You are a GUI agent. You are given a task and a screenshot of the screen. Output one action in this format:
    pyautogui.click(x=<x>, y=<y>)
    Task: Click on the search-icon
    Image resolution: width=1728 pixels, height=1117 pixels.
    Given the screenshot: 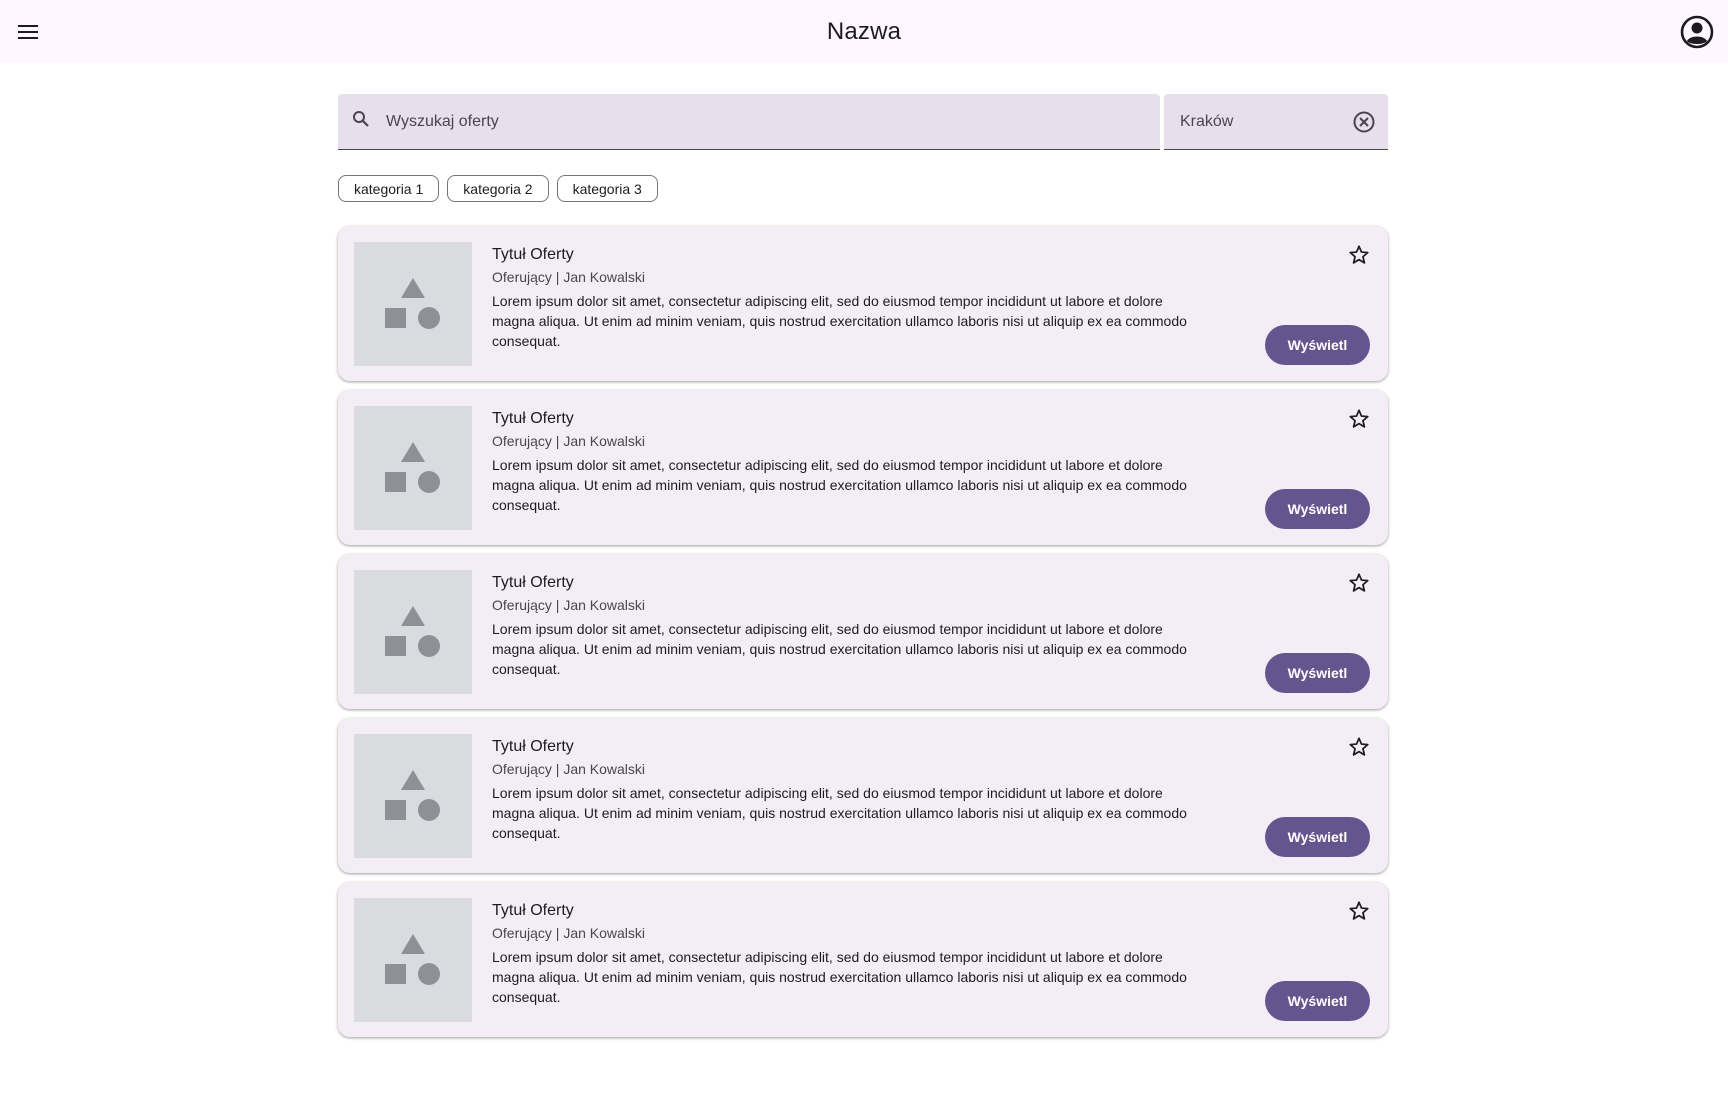 What is the action you would take?
    pyautogui.click(x=361, y=121)
    